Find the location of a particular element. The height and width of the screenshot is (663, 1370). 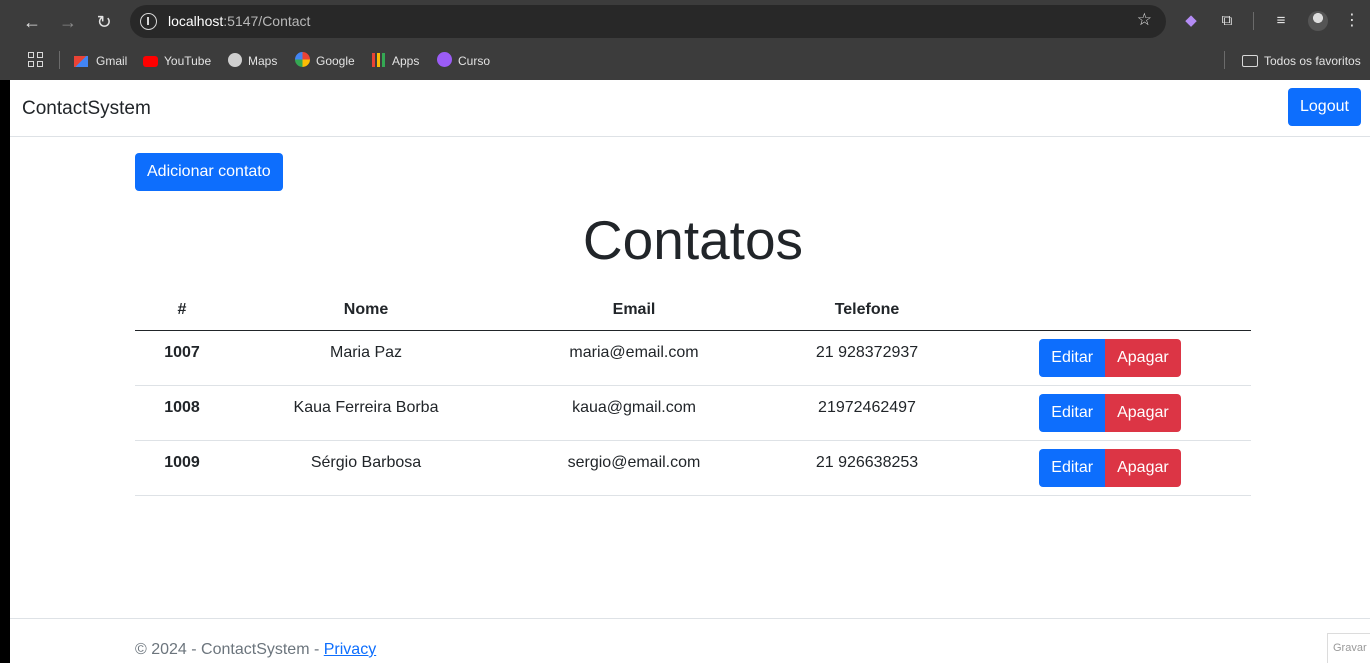

browser-toolbar: ← → ↻ localhost:5147/Contact ☆ ◆ ⧉ ≡ ⋮ is located at coordinates (685, 21).